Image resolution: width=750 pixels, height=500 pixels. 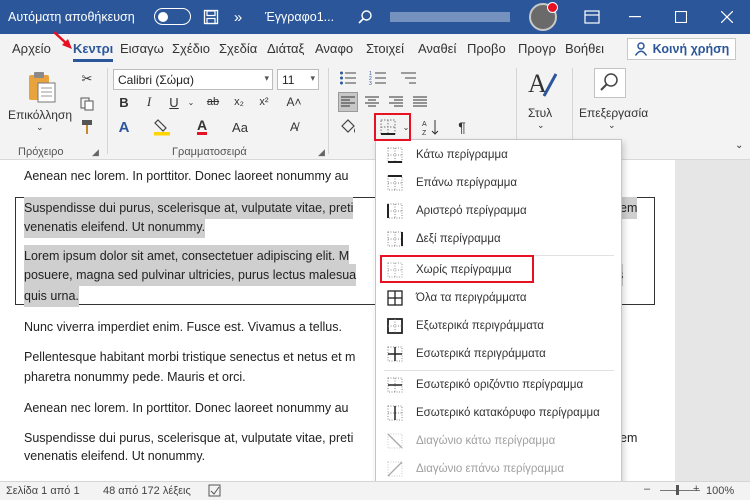 What do you see at coordinates (172, 16) in the screenshot?
I see `autosave-toggle` at bounding box center [172, 16].